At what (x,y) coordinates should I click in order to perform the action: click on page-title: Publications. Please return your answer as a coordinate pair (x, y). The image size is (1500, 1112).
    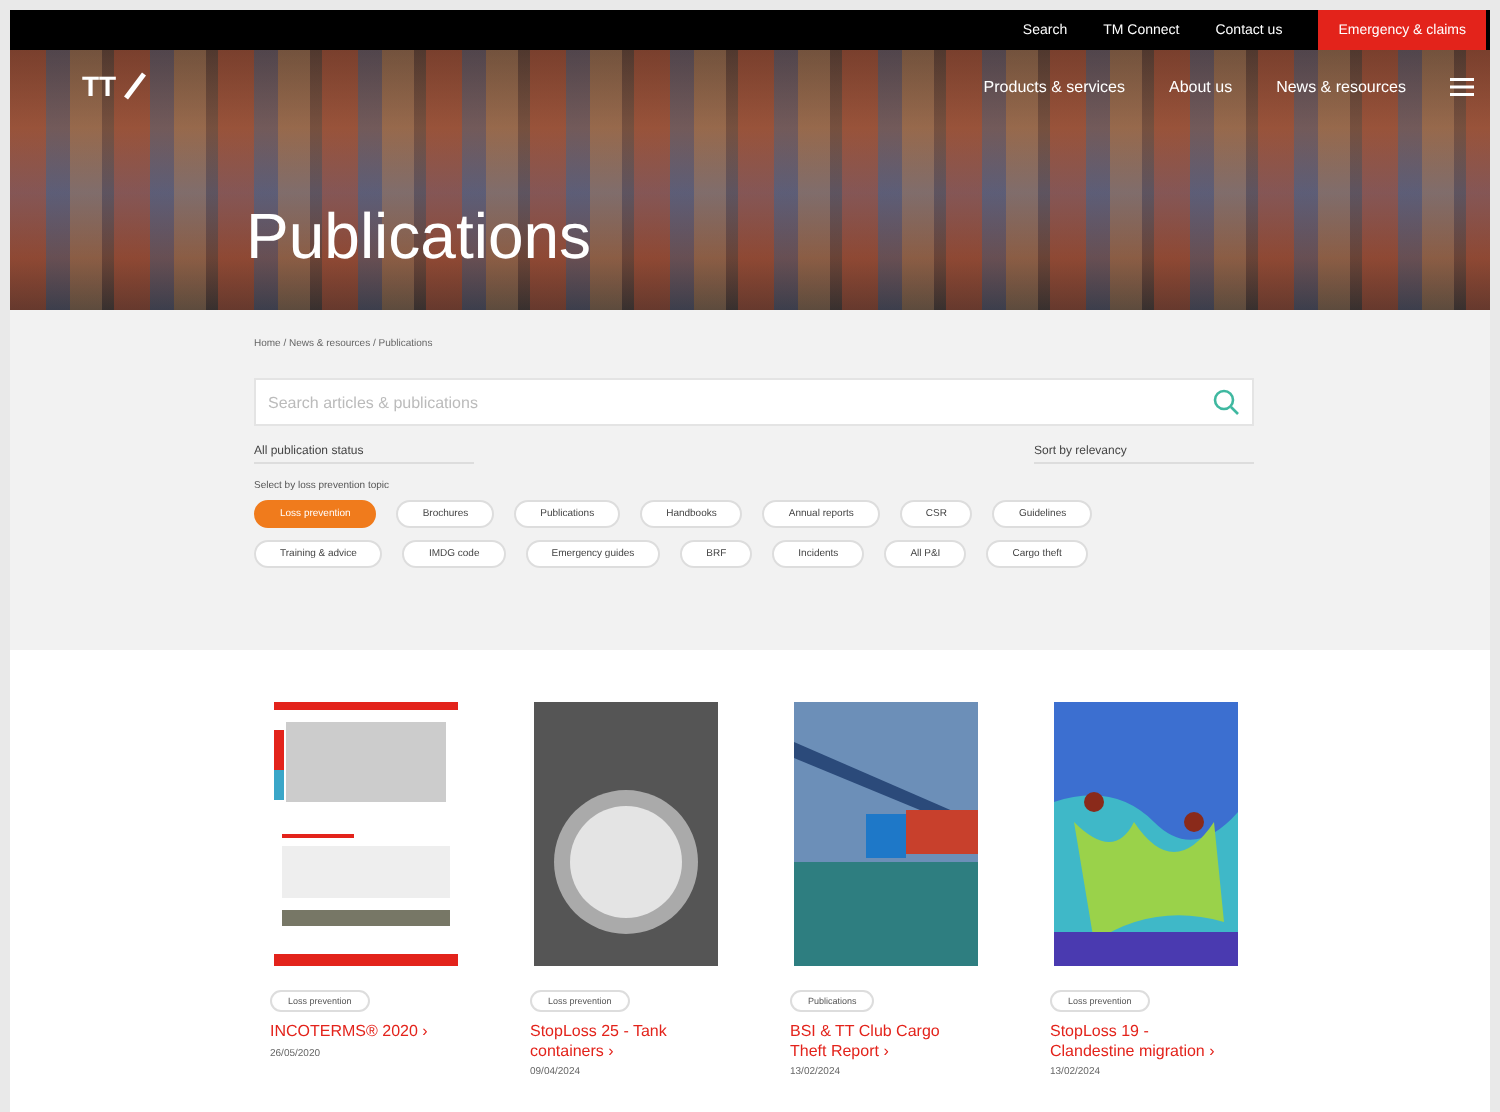
    Looking at the image, I should click on (419, 237).